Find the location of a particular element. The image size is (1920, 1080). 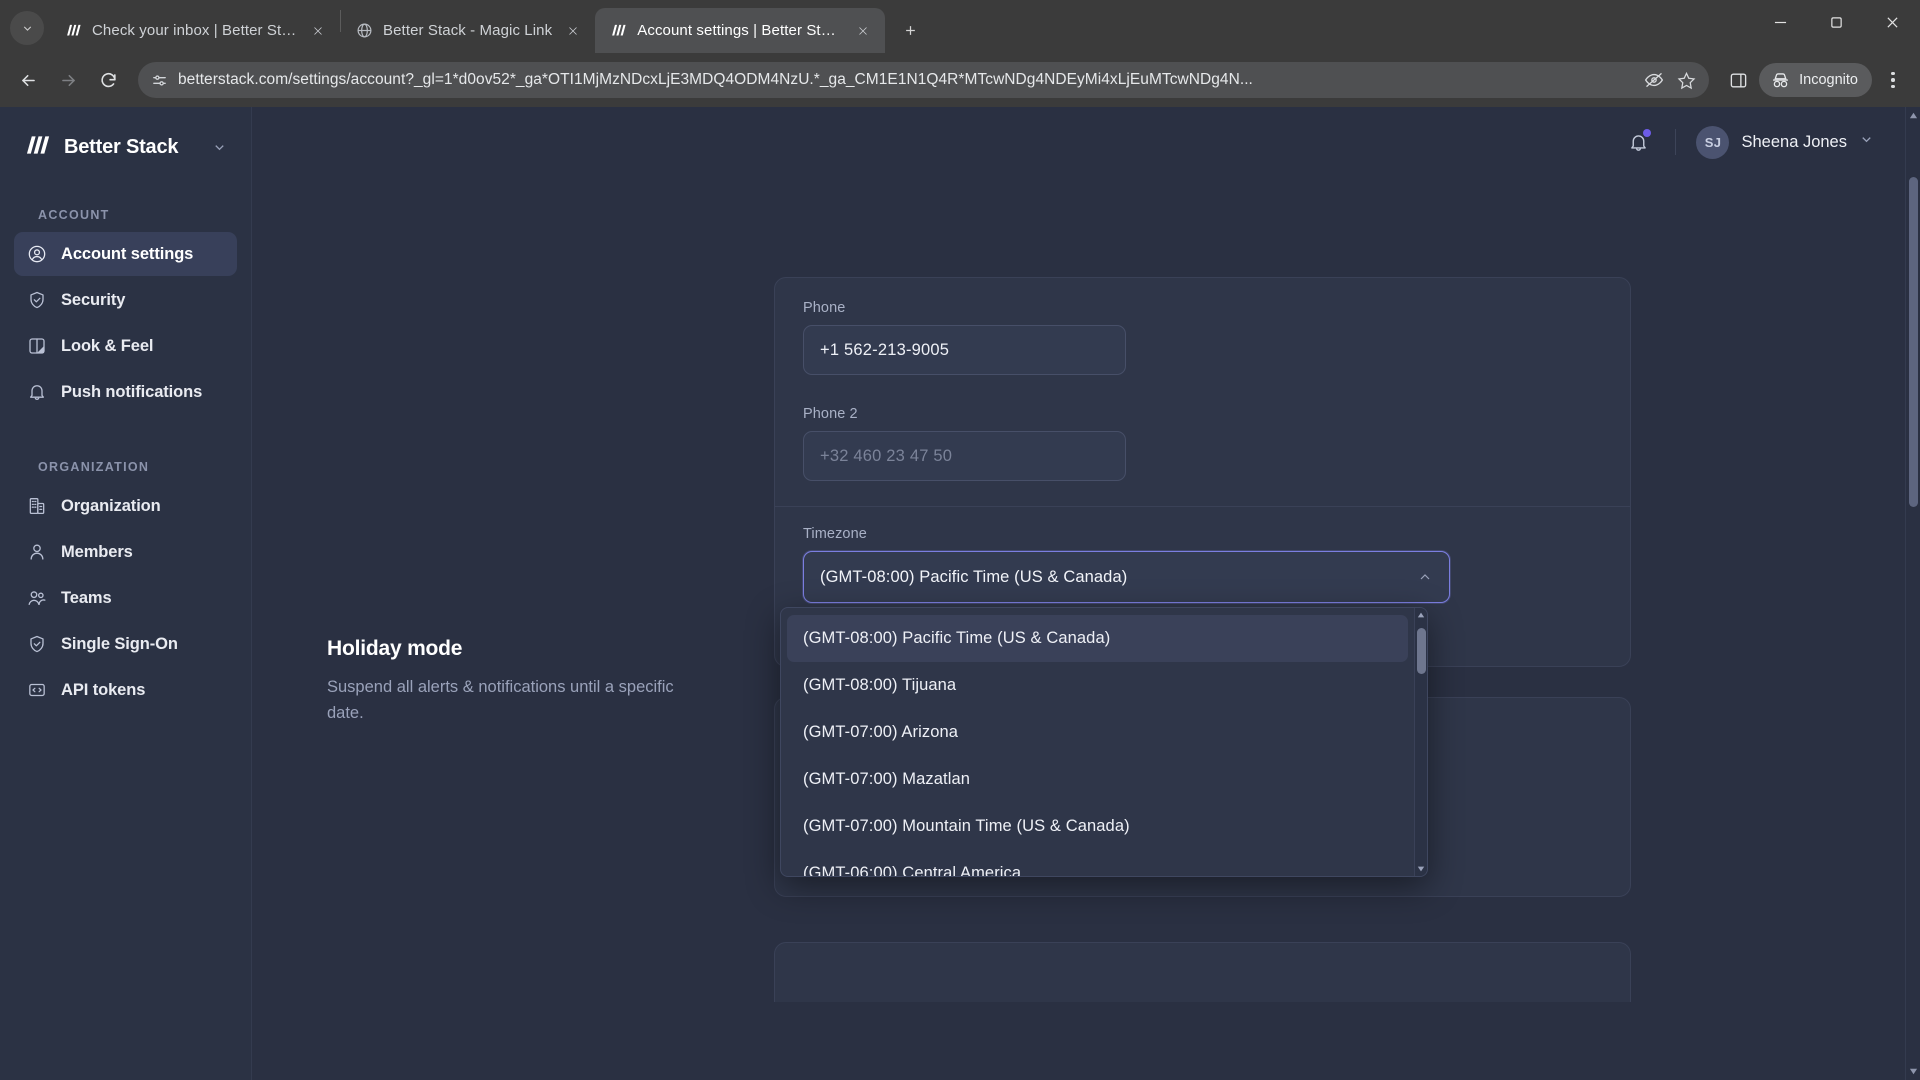

plus-icon is located at coordinates (910, 30).